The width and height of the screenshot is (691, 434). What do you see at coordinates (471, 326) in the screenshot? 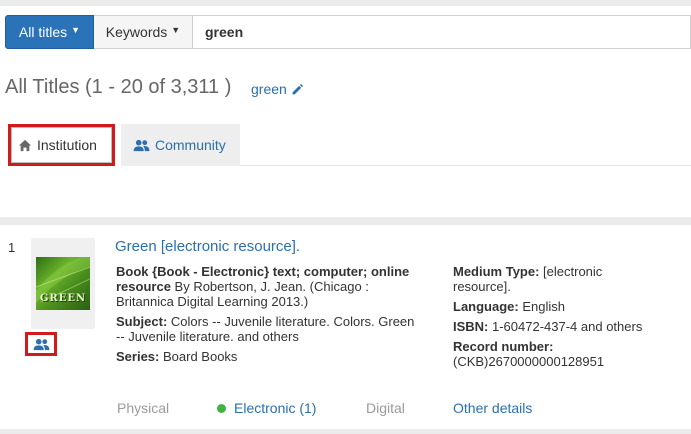
I see `isbn-label: ISBN:` at bounding box center [471, 326].